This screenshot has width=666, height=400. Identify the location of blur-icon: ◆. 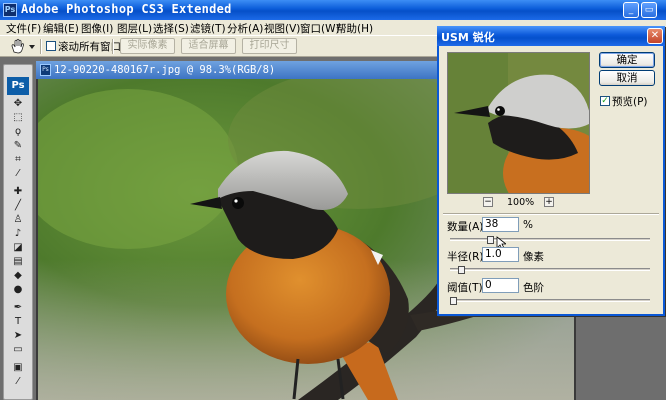
(18, 275).